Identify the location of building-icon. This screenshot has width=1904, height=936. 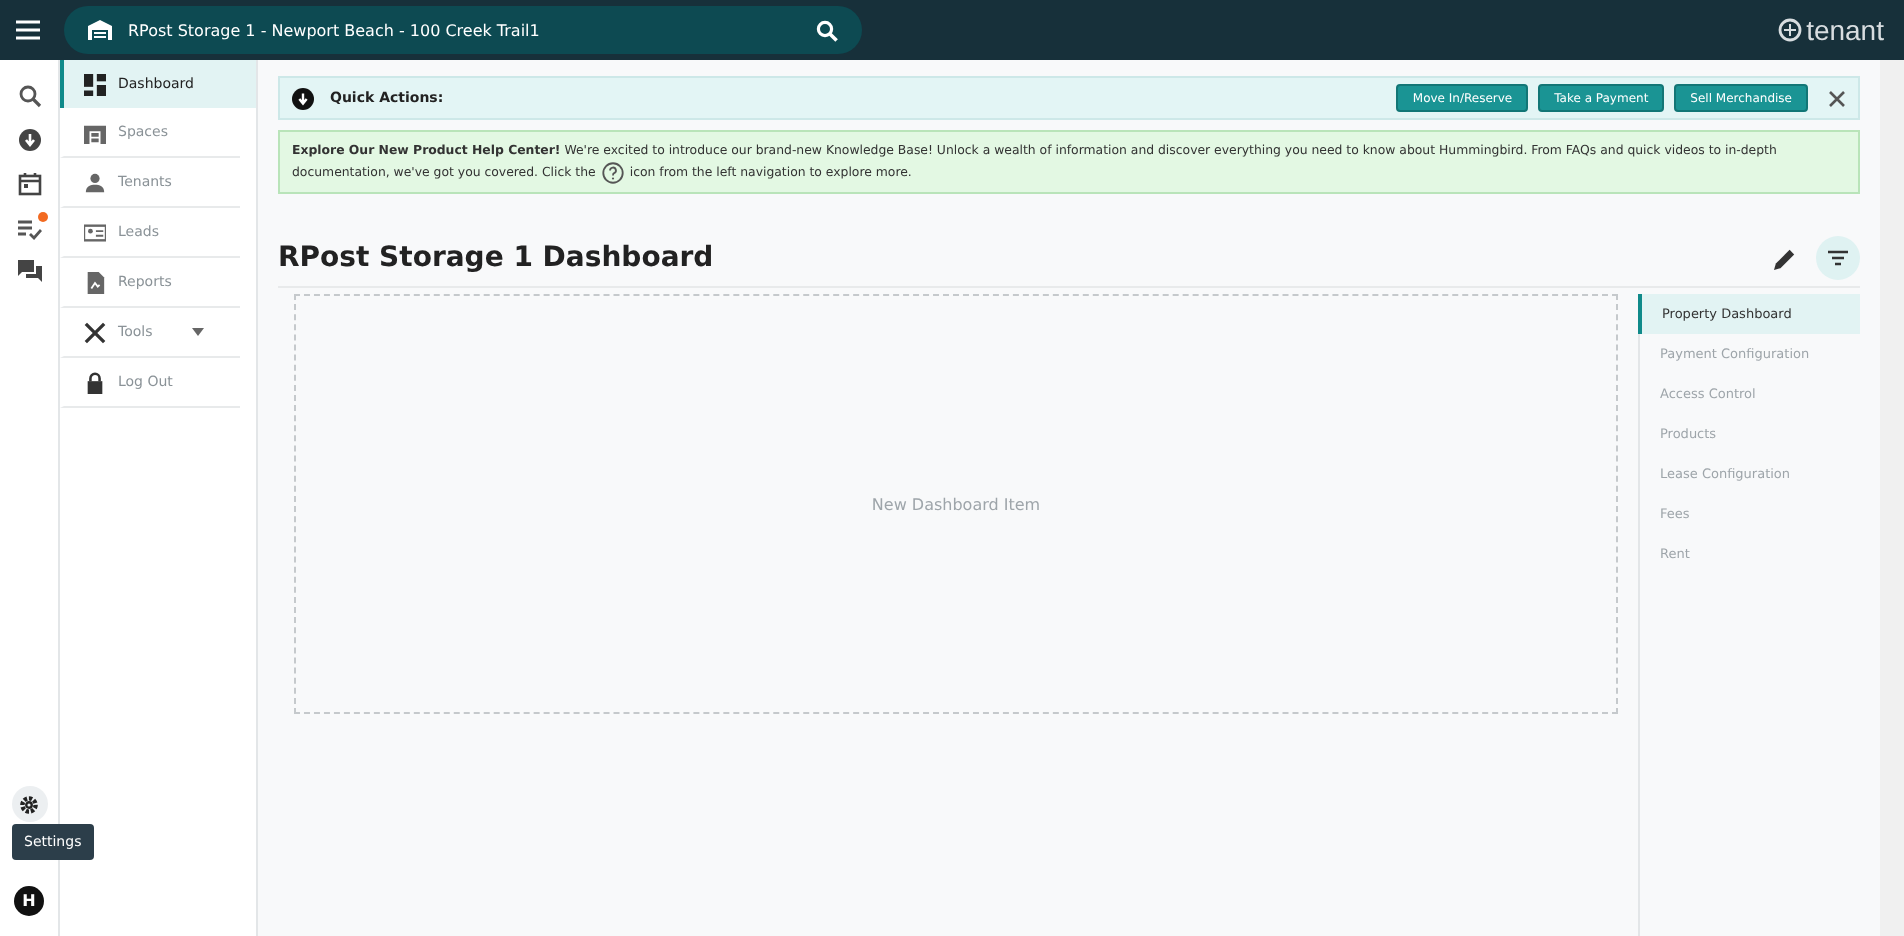
(95, 132).